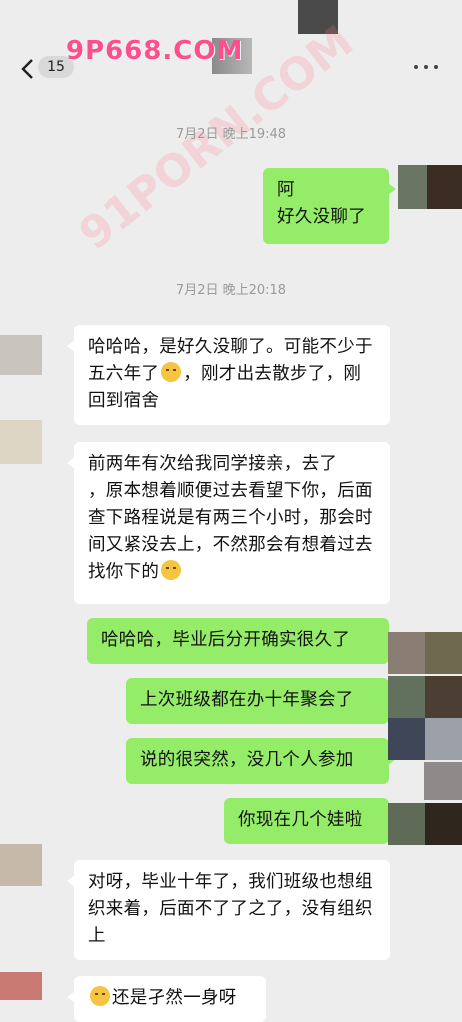  Describe the element at coordinates (155, 51) in the screenshot. I see `site-watermark: 9P668.COM` at that location.